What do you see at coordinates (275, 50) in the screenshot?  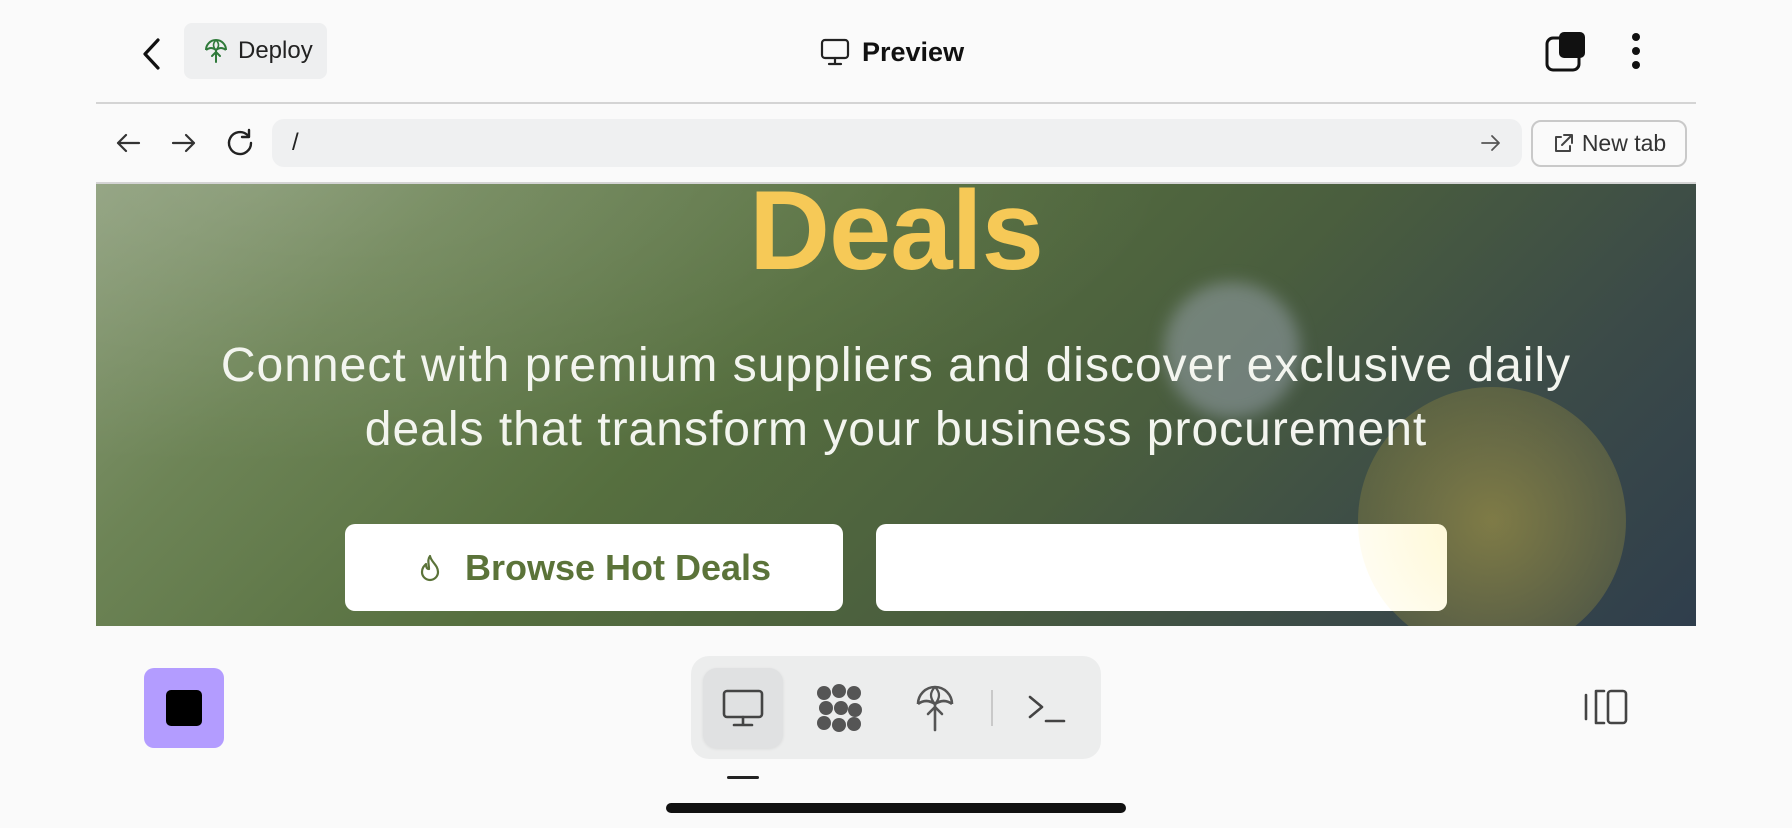 I see `deploy-label: Deploy` at bounding box center [275, 50].